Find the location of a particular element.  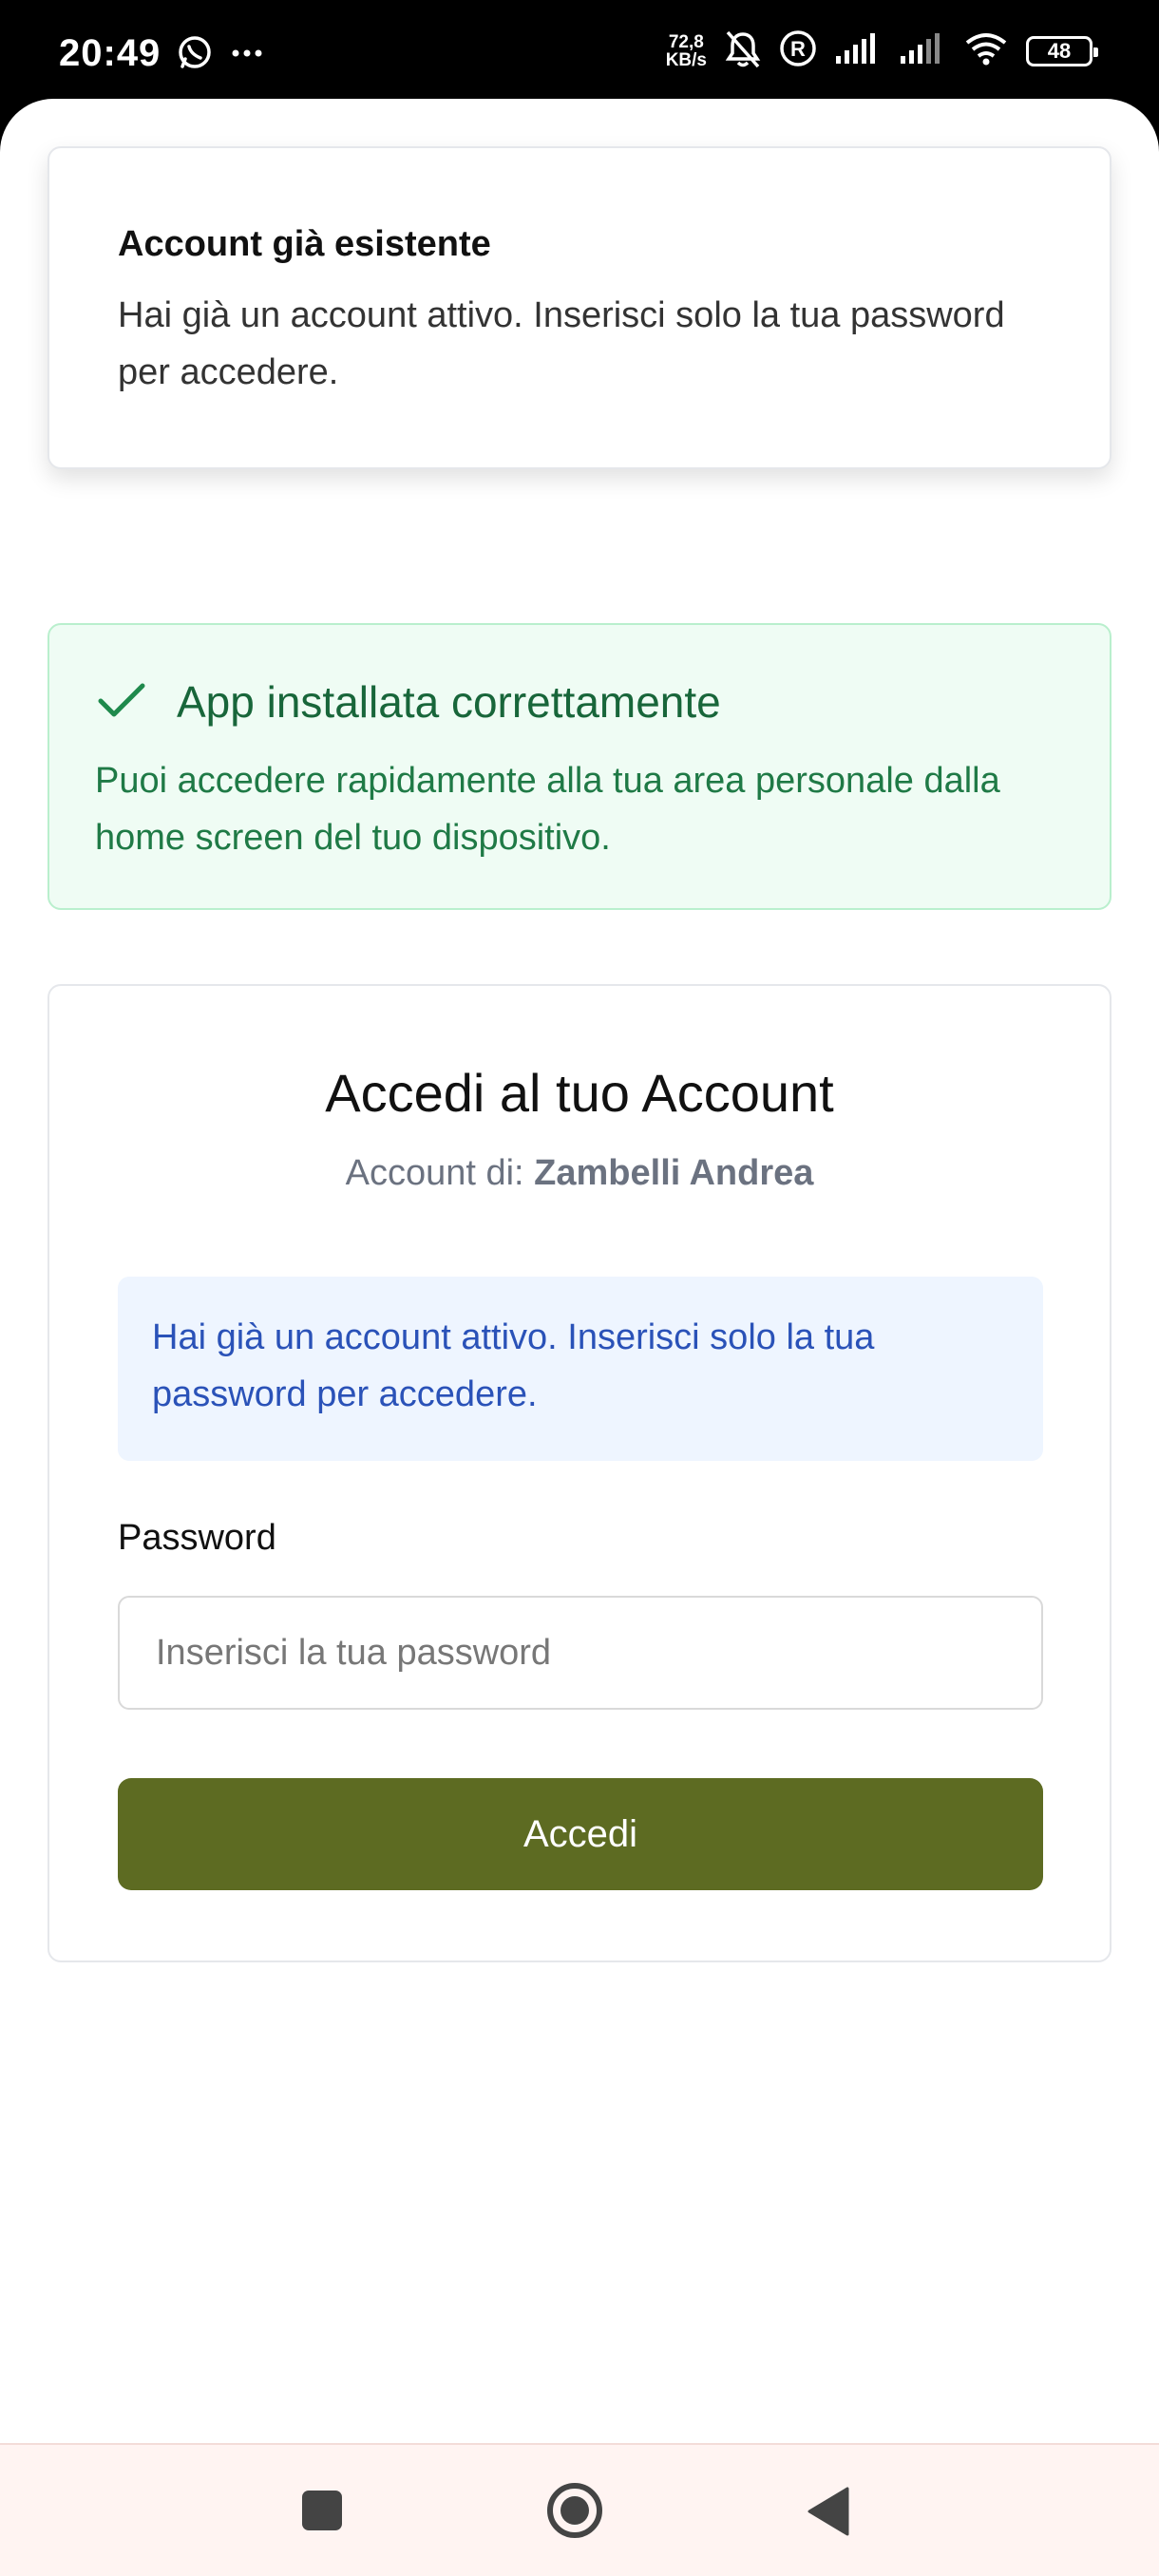

more-dots-icon is located at coordinates (247, 54).